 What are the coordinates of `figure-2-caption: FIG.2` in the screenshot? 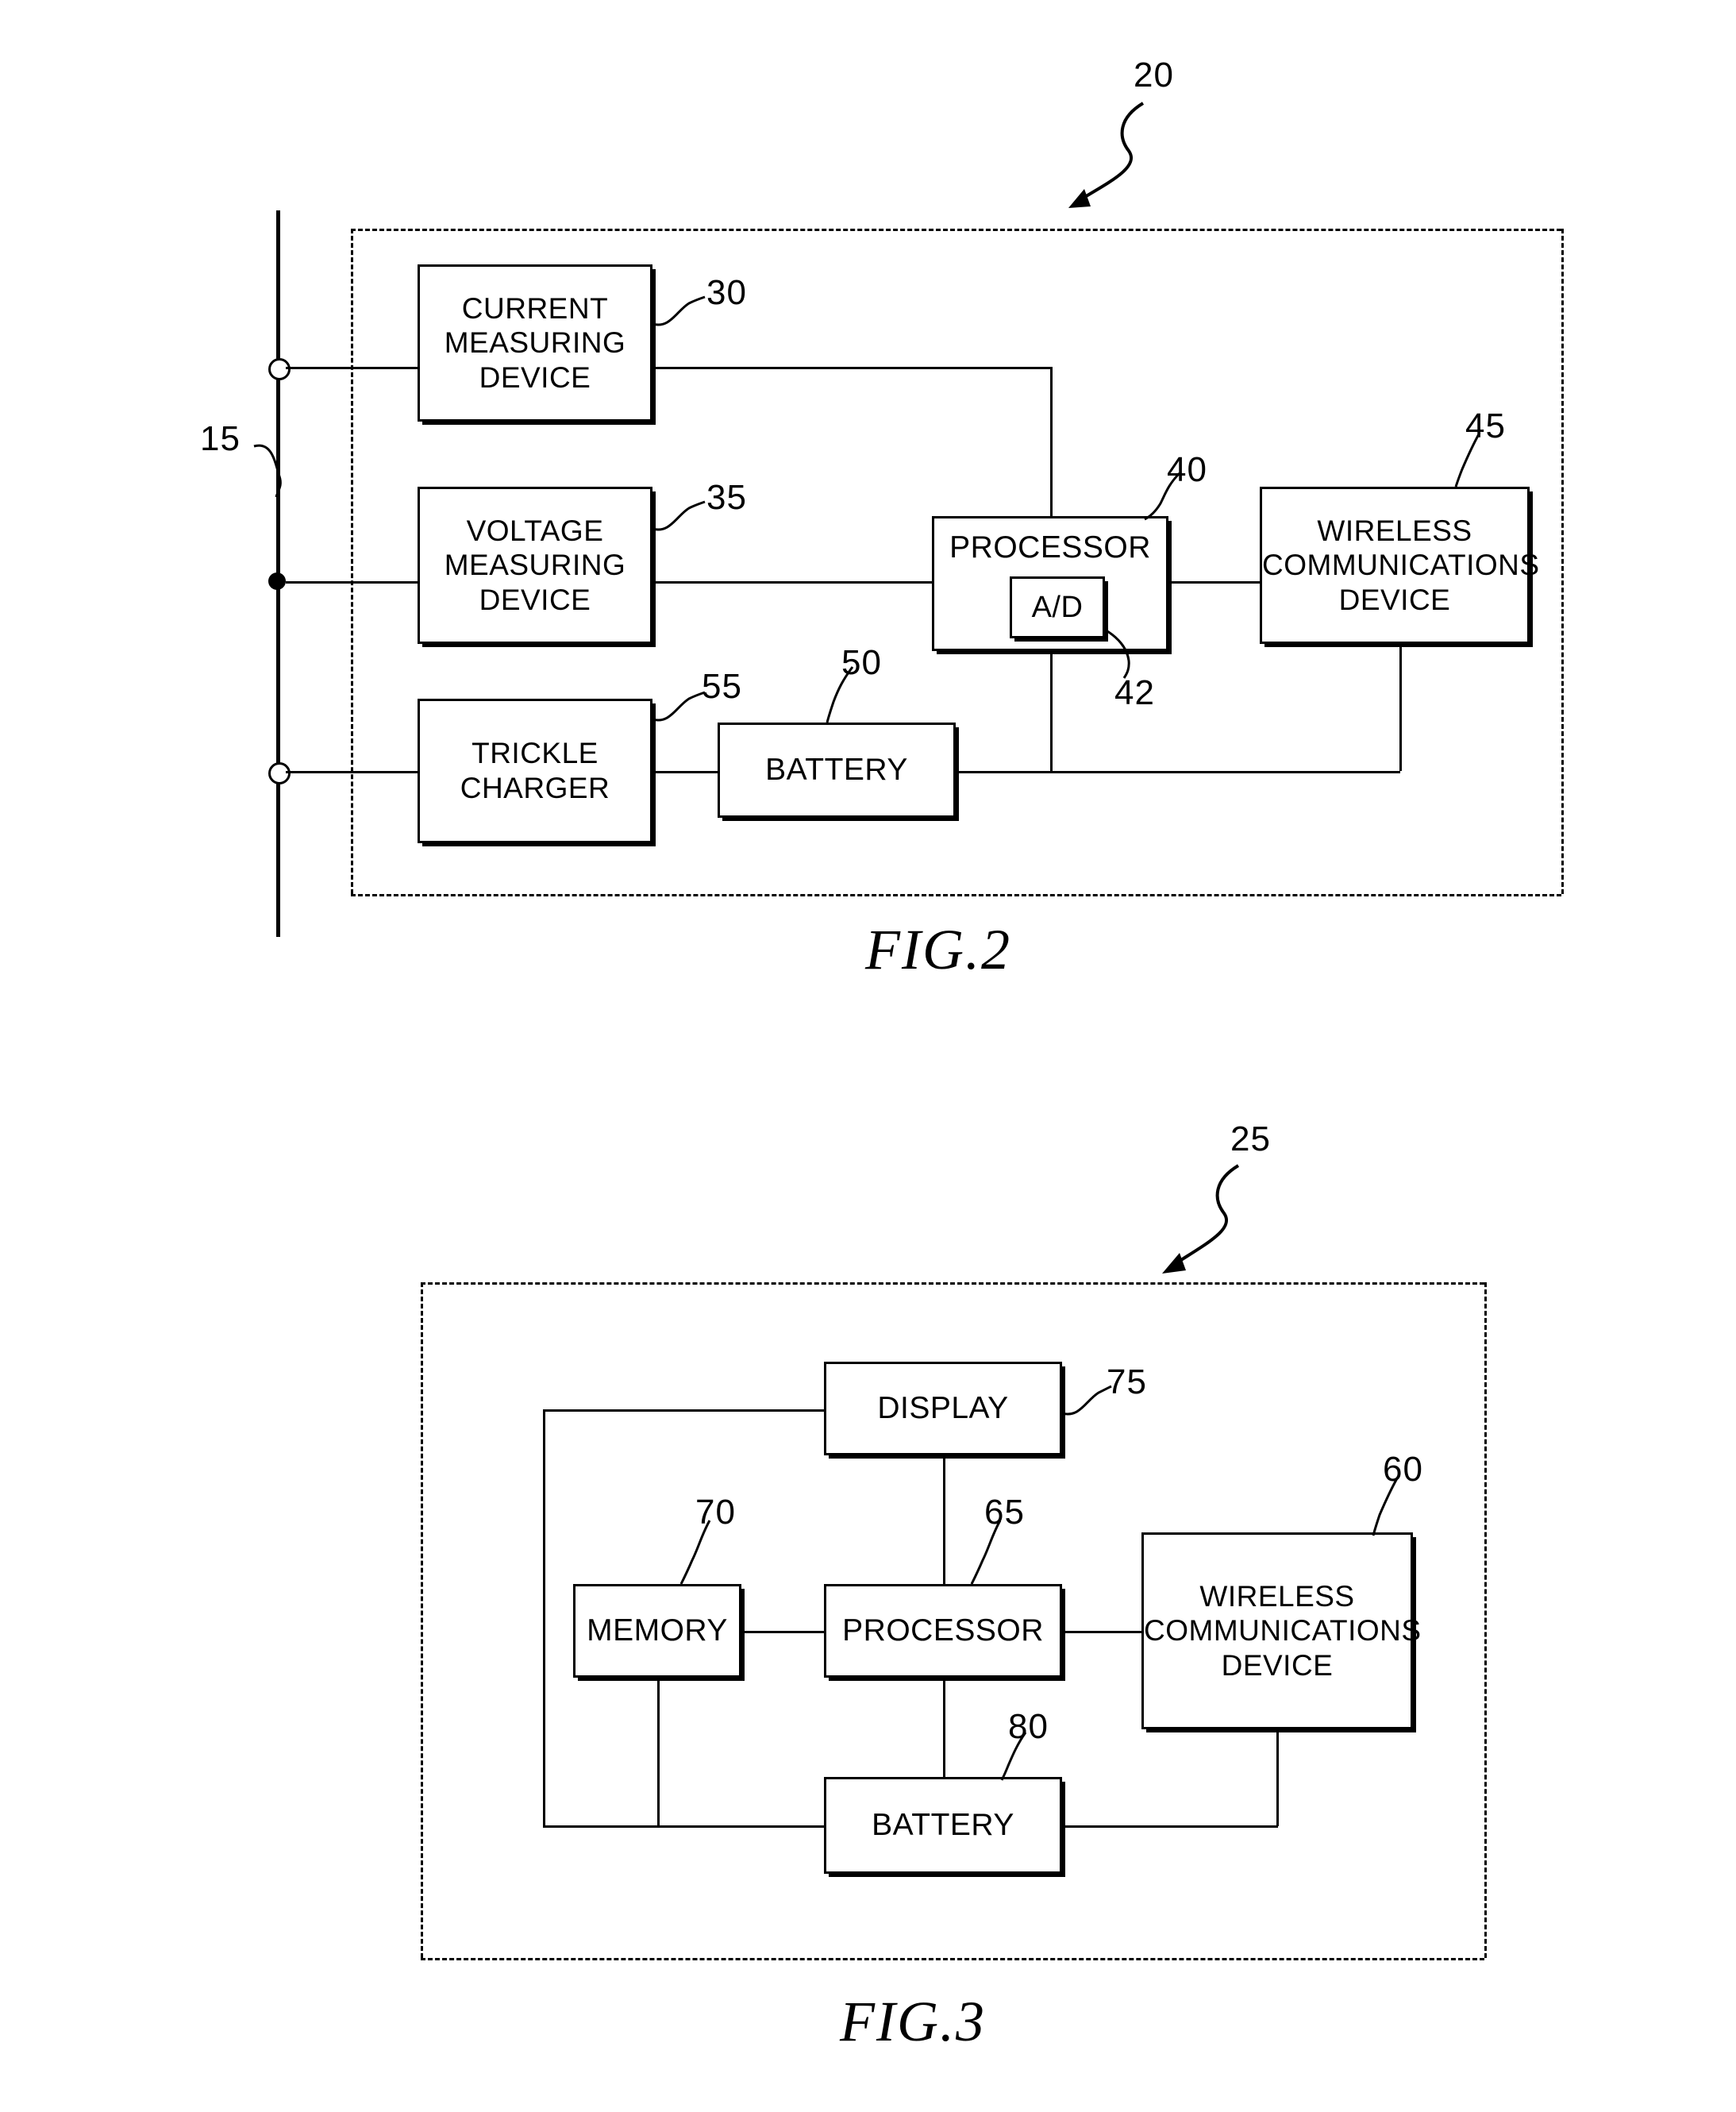 It's located at (938, 949).